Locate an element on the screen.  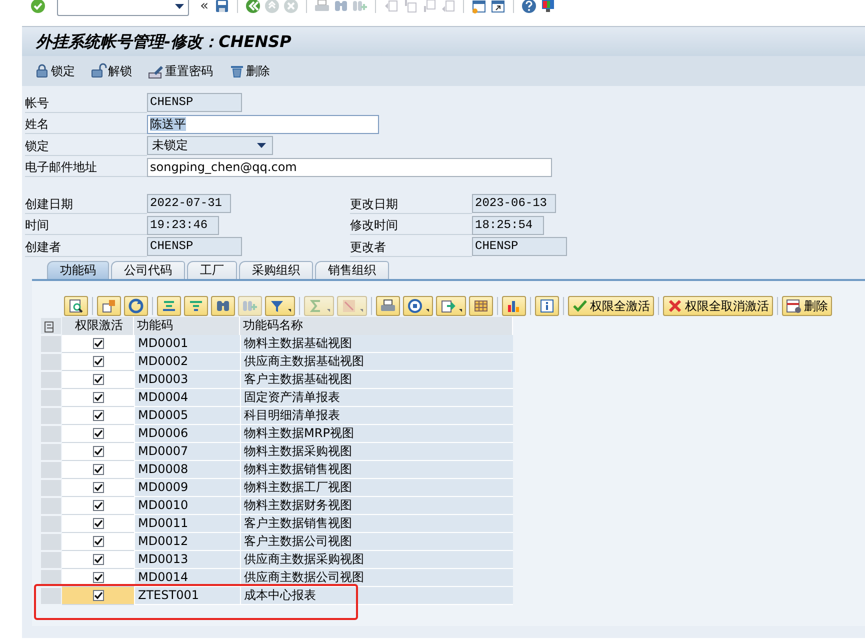
filter-button is located at coordinates (280, 306).